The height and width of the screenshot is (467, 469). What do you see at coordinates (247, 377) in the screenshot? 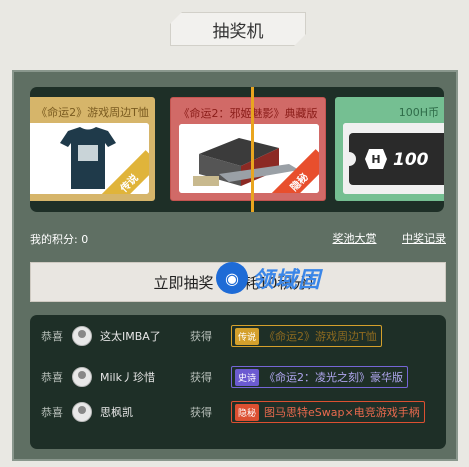
I see `tier-tag: 史诗` at bounding box center [247, 377].